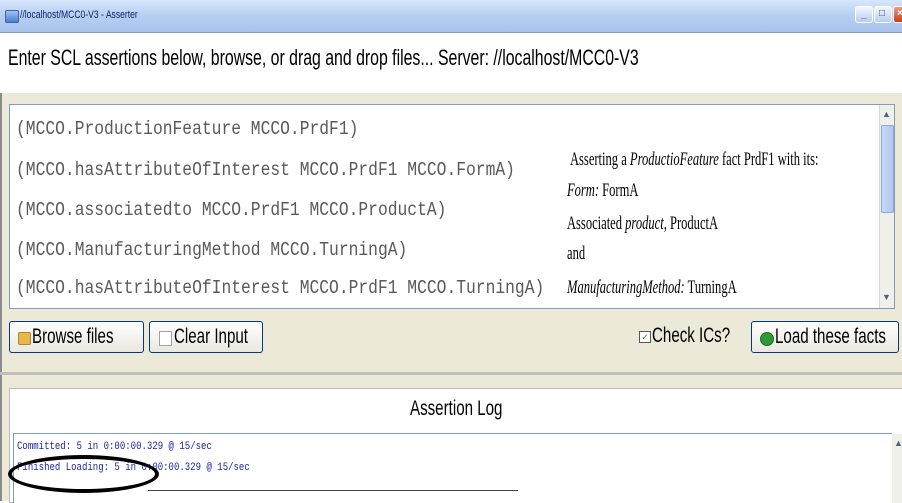 This screenshot has width=902, height=503. Describe the element at coordinates (767, 339) in the screenshot. I see `check-circle-icon` at that location.